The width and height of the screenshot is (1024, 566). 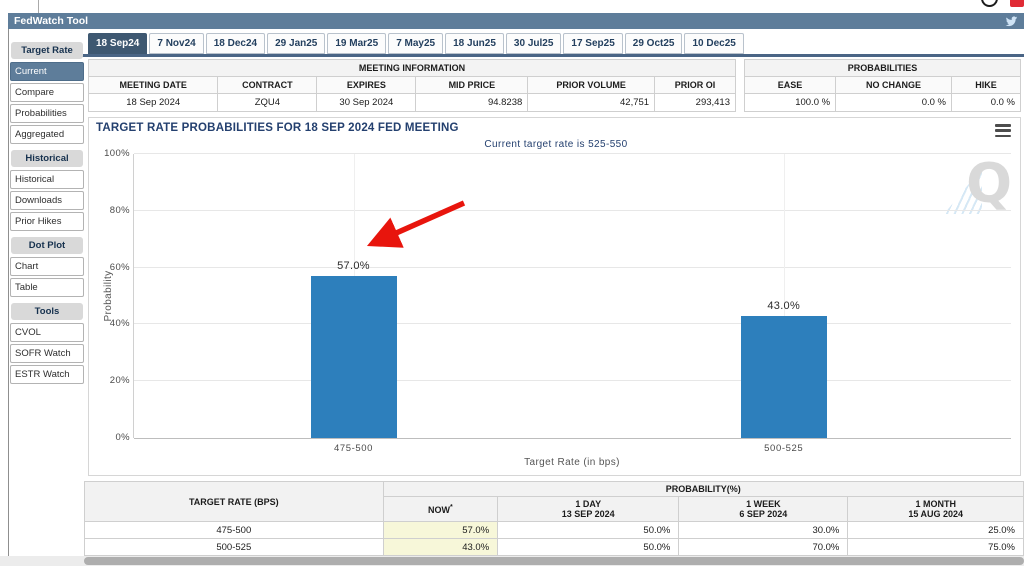 I want to click on table-row-475-500: 475-500 57.0% 50.0% 30.0% 25.0%, so click(x=554, y=530).